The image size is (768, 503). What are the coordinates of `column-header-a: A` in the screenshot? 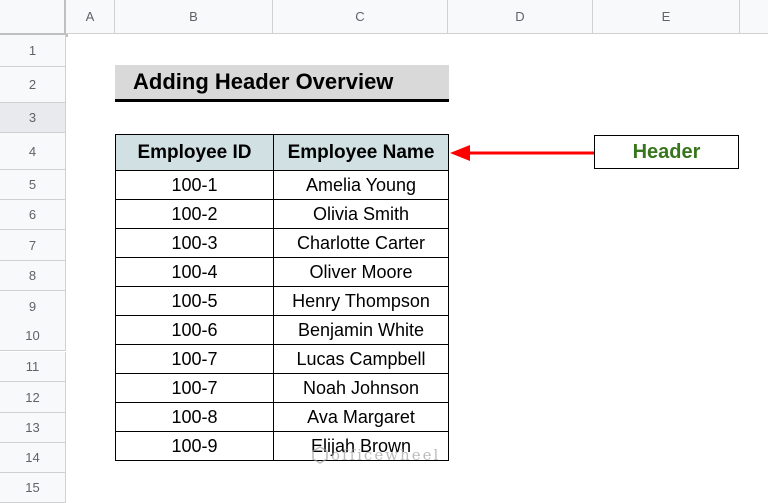 It's located at (90, 17).